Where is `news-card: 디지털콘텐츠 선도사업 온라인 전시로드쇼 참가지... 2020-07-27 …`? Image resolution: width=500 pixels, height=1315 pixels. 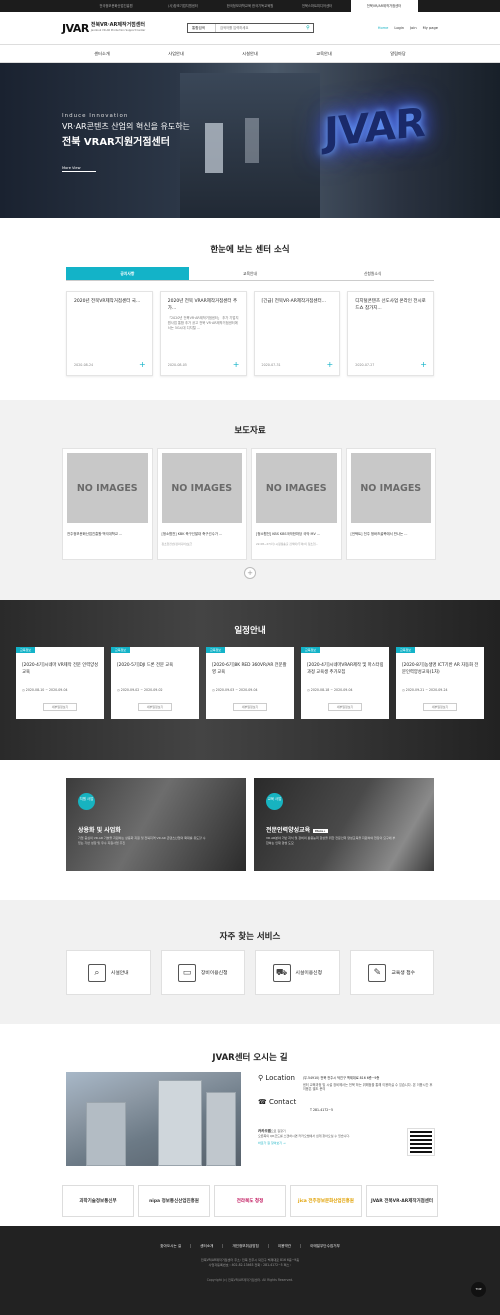
news-card: 디지털콘텐츠 선도사업 온라인 전시로드쇼 참가지... 2020-07-27 … is located at coordinates (390, 333).